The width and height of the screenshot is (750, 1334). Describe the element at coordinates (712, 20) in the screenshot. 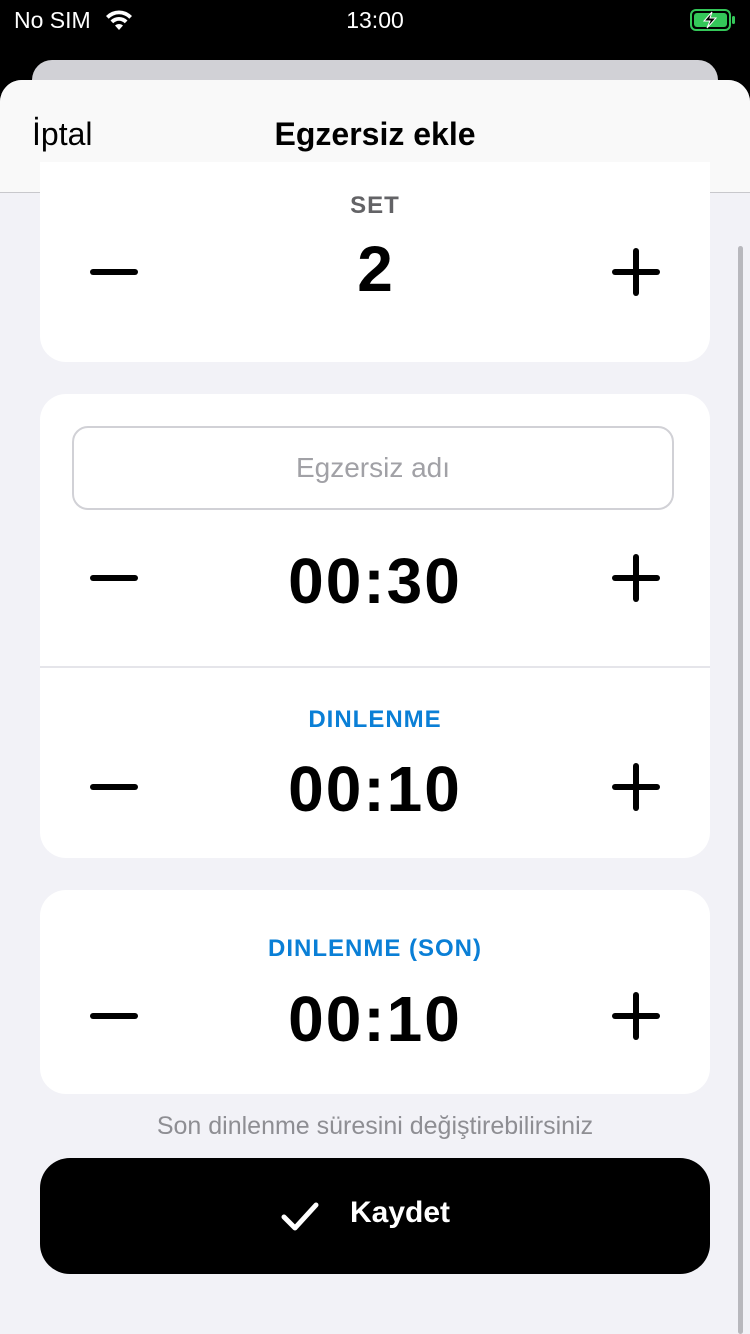

I see `battery-charging-icon` at that location.